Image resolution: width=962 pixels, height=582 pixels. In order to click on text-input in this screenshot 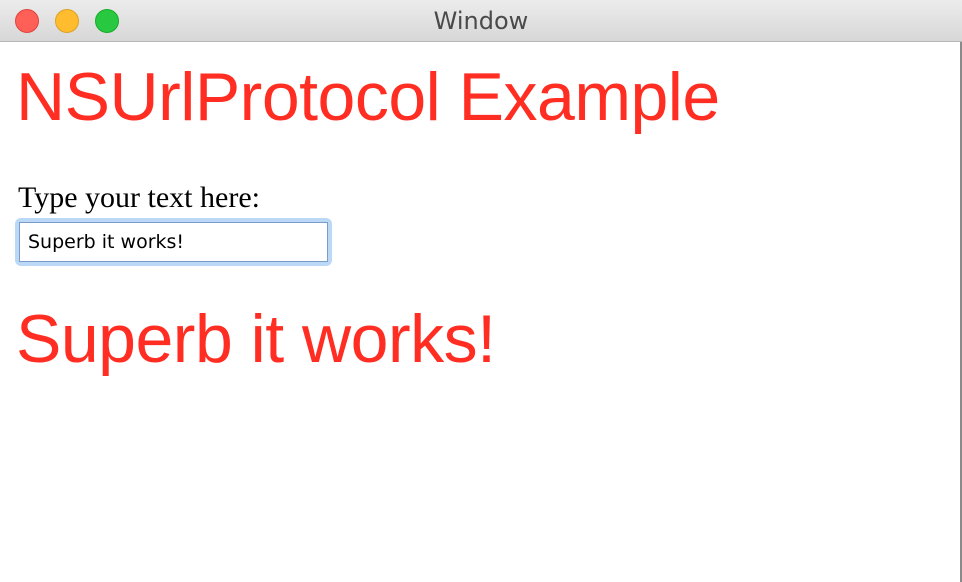, I will do `click(173, 242)`.